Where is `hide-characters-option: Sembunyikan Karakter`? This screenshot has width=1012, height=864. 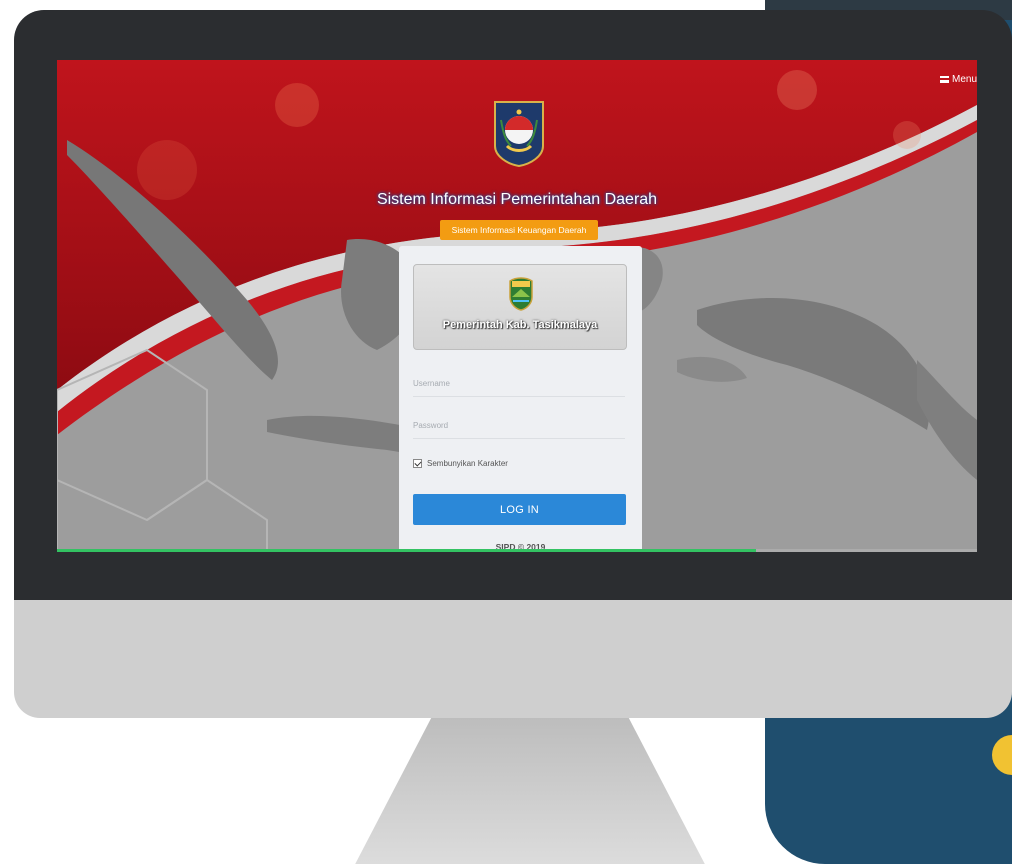
hide-characters-option: Sembunyikan Karakter is located at coordinates (460, 463).